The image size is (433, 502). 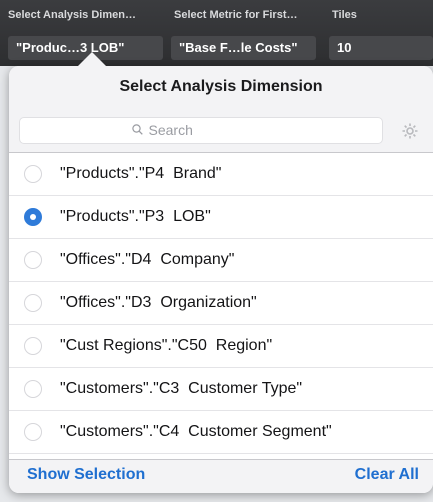 What do you see at coordinates (221, 217) in the screenshot?
I see `list-item: "Products"."P3 LOB"` at bounding box center [221, 217].